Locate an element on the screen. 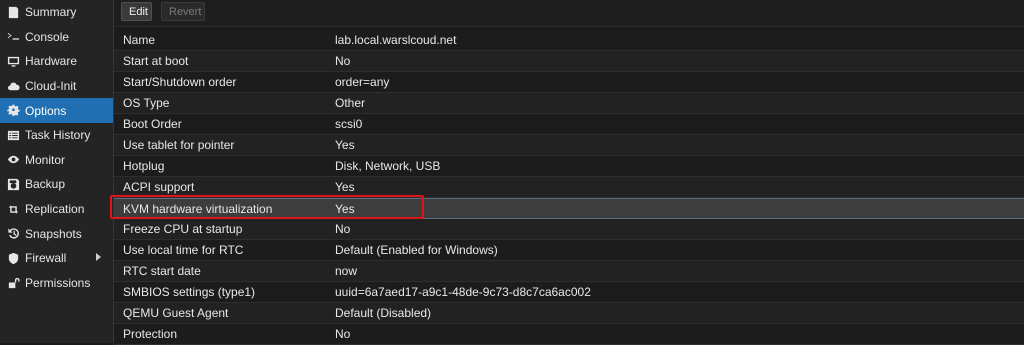  sidebar-item-firewall: Firewall is located at coordinates (56, 258).